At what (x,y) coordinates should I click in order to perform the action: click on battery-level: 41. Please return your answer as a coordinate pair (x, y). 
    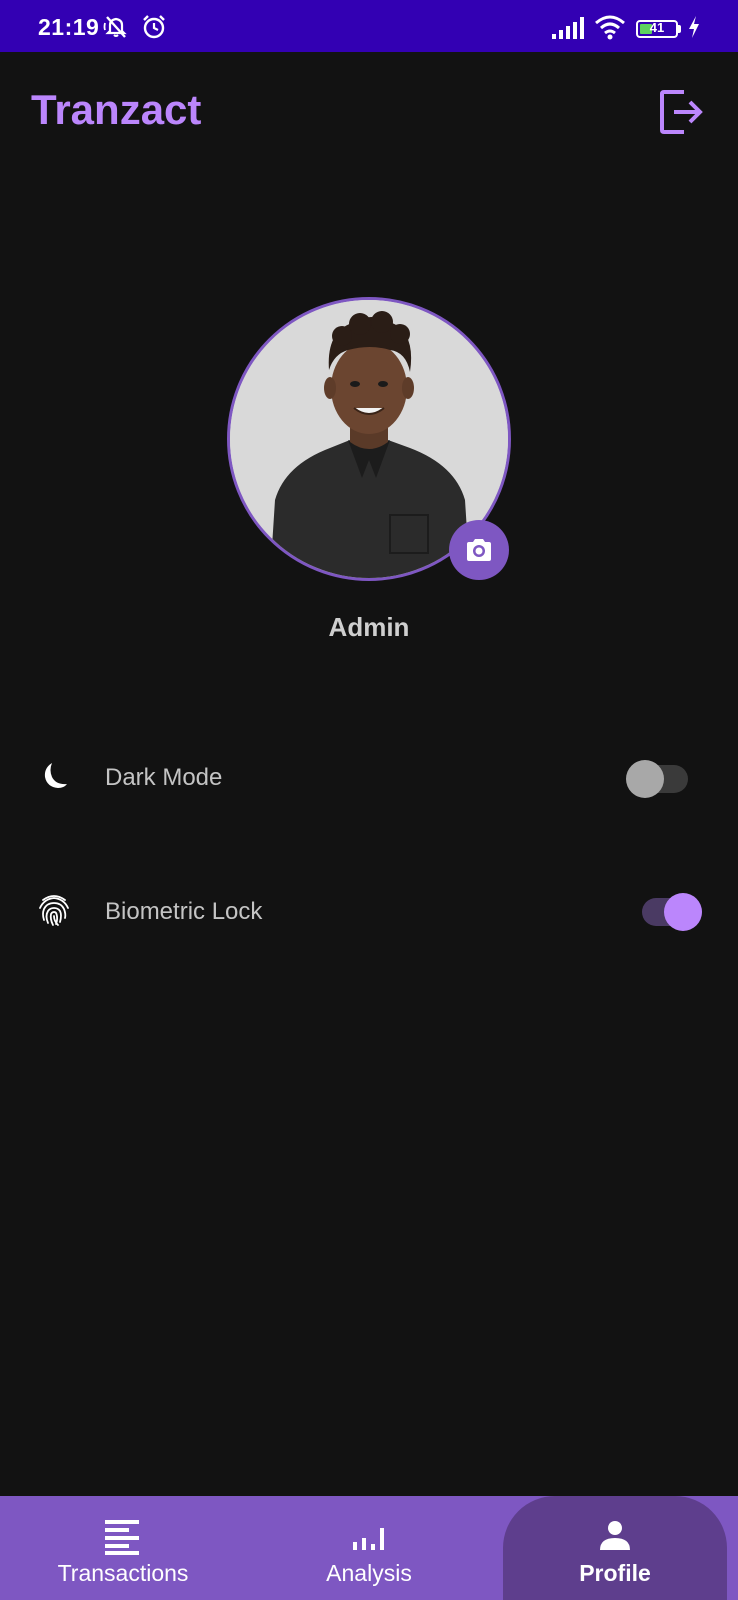
    Looking at the image, I should click on (657, 27).